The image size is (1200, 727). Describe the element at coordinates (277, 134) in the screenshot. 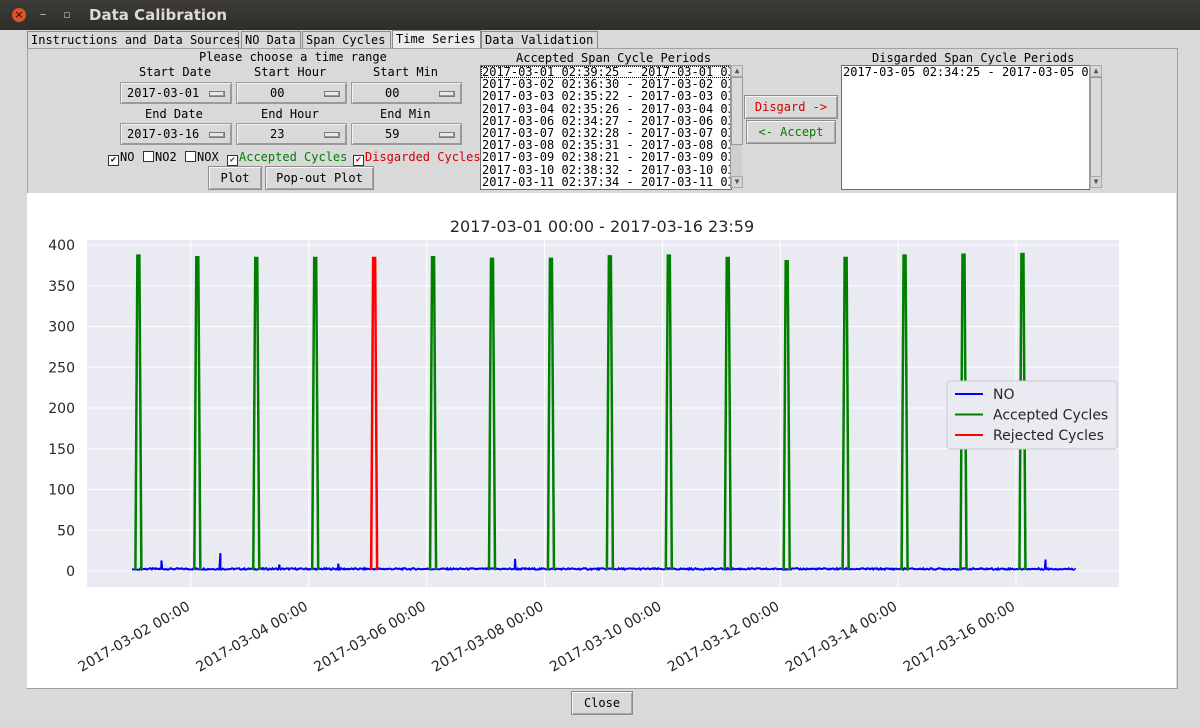

I see `end-hour-value: 23` at that location.